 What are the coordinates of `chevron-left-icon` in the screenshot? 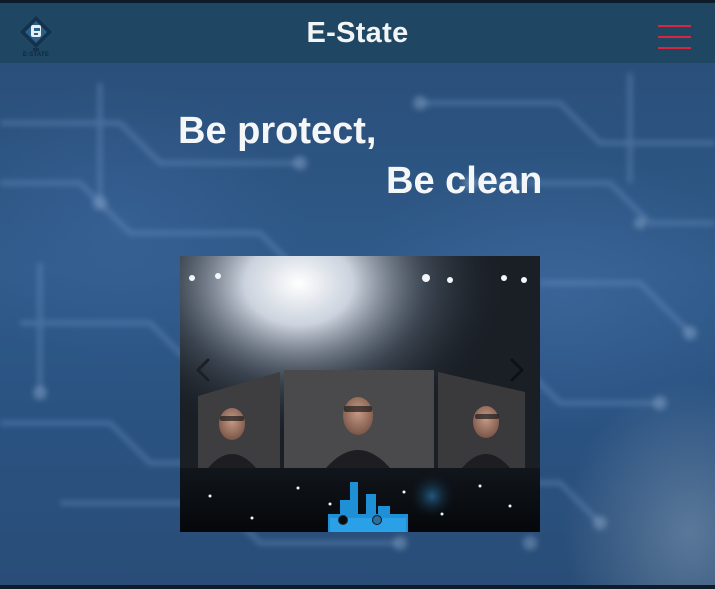 It's located at (203, 370).